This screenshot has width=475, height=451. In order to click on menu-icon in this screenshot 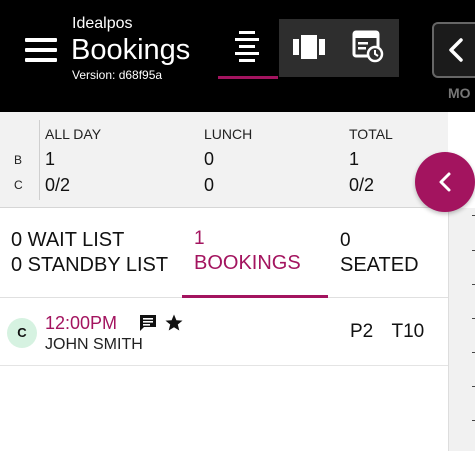, I will do `click(41, 50)`.